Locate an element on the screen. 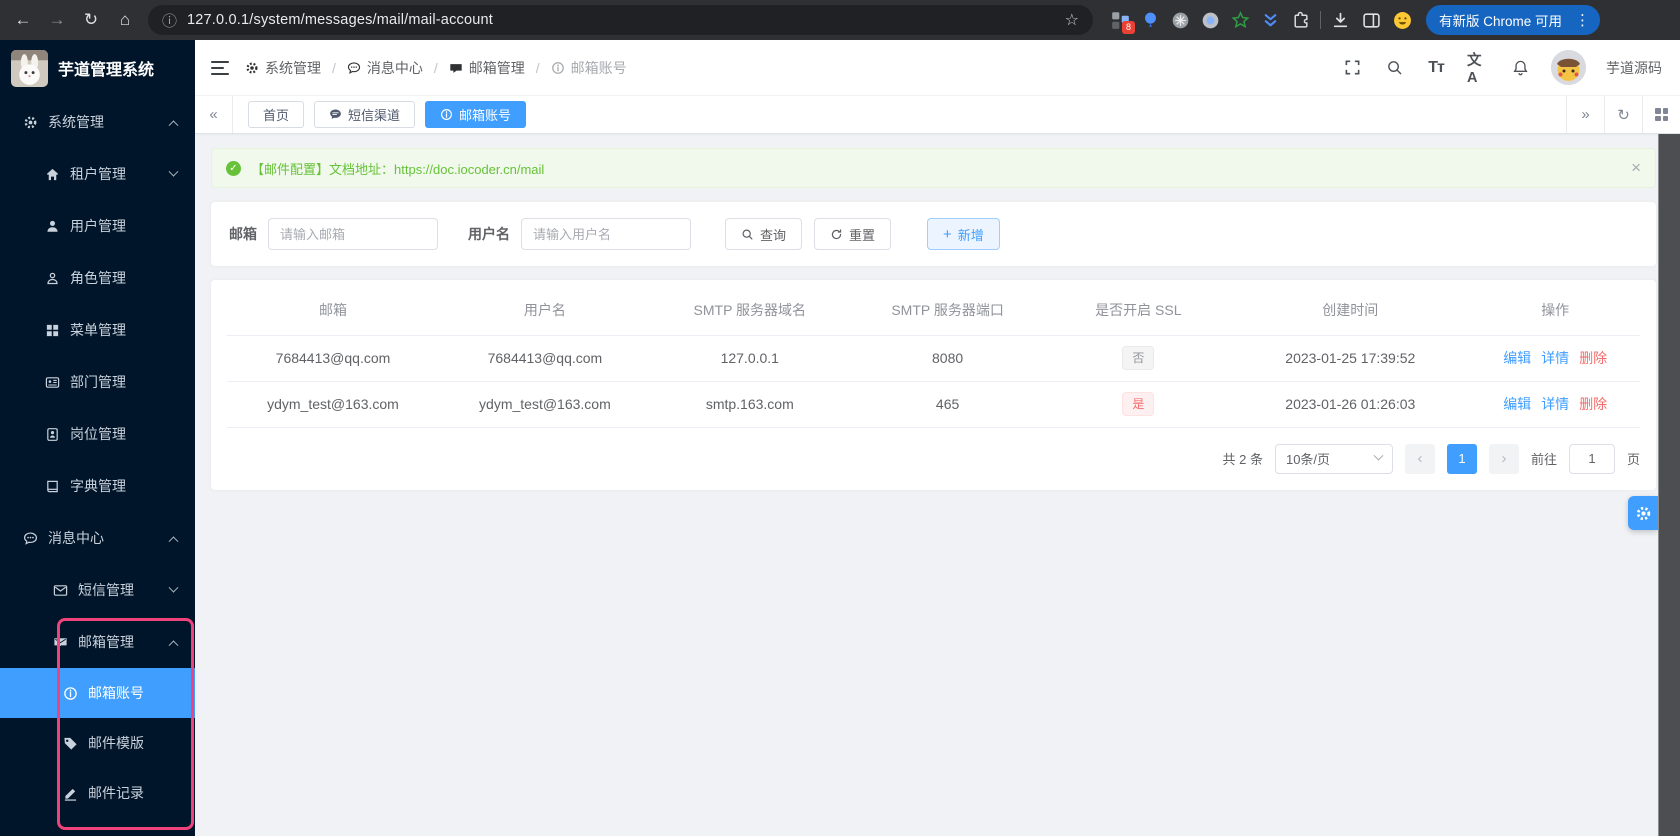  sidebar-item-label: 短信管理 is located at coordinates (106, 590).